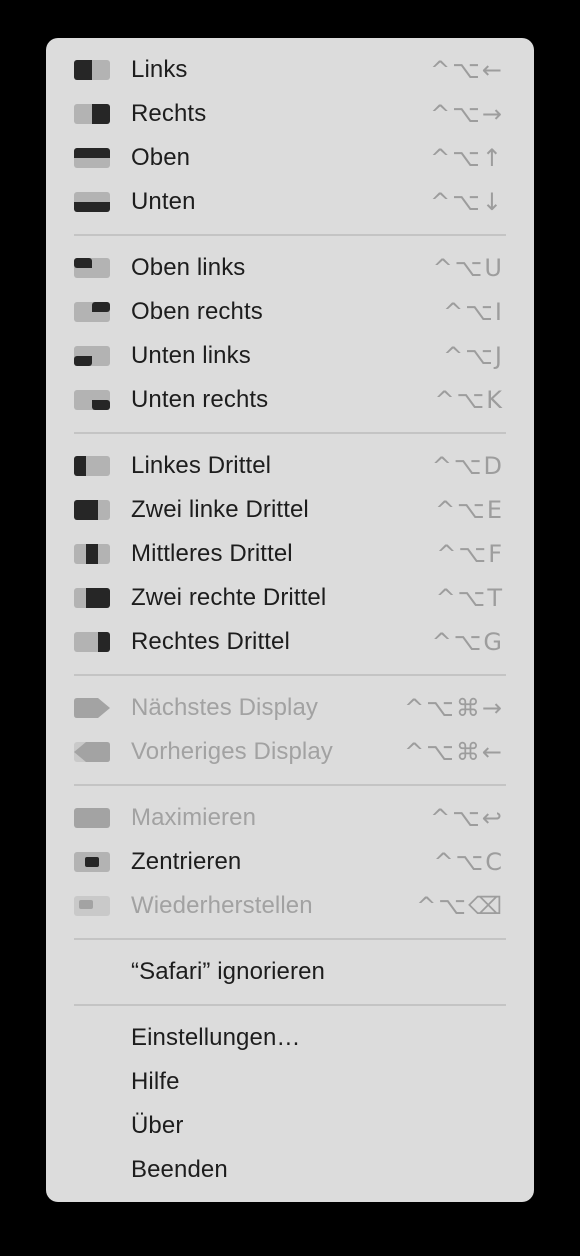  Describe the element at coordinates (222, 905) in the screenshot. I see `menu-item-label: Wiederherstellen` at that location.